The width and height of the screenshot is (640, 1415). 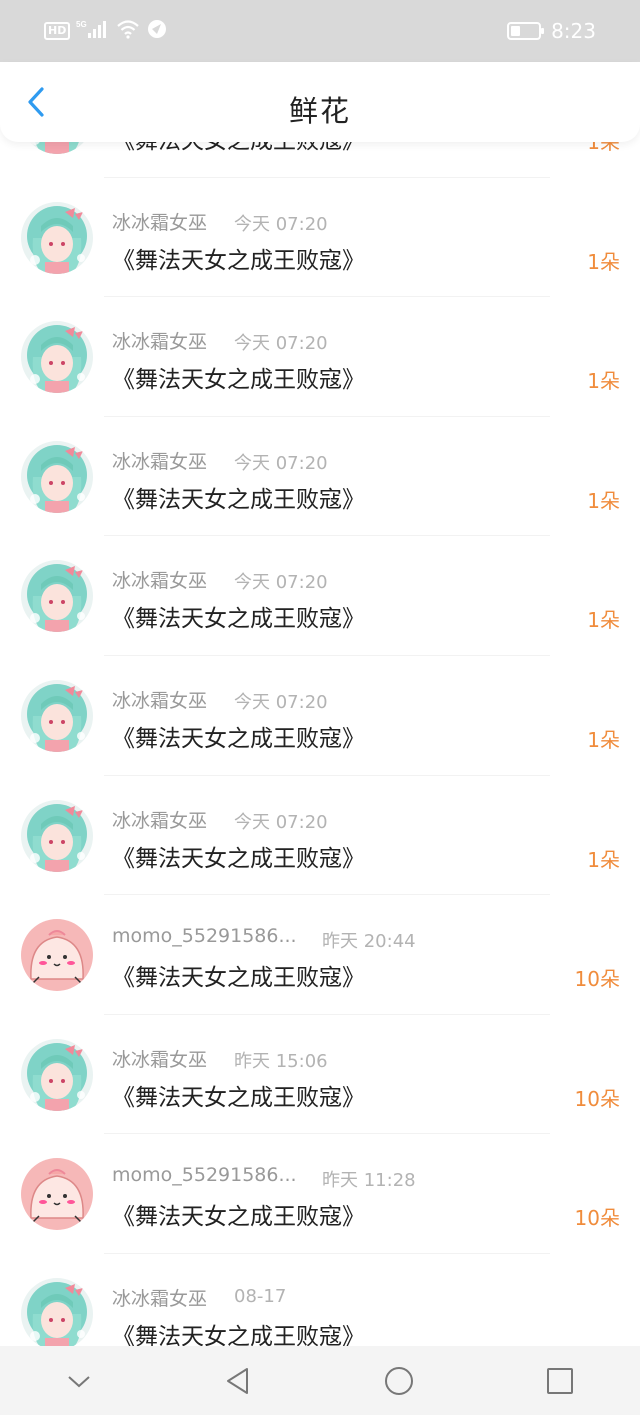 What do you see at coordinates (93, 31) in the screenshot?
I see `signal-icon: 5G` at bounding box center [93, 31].